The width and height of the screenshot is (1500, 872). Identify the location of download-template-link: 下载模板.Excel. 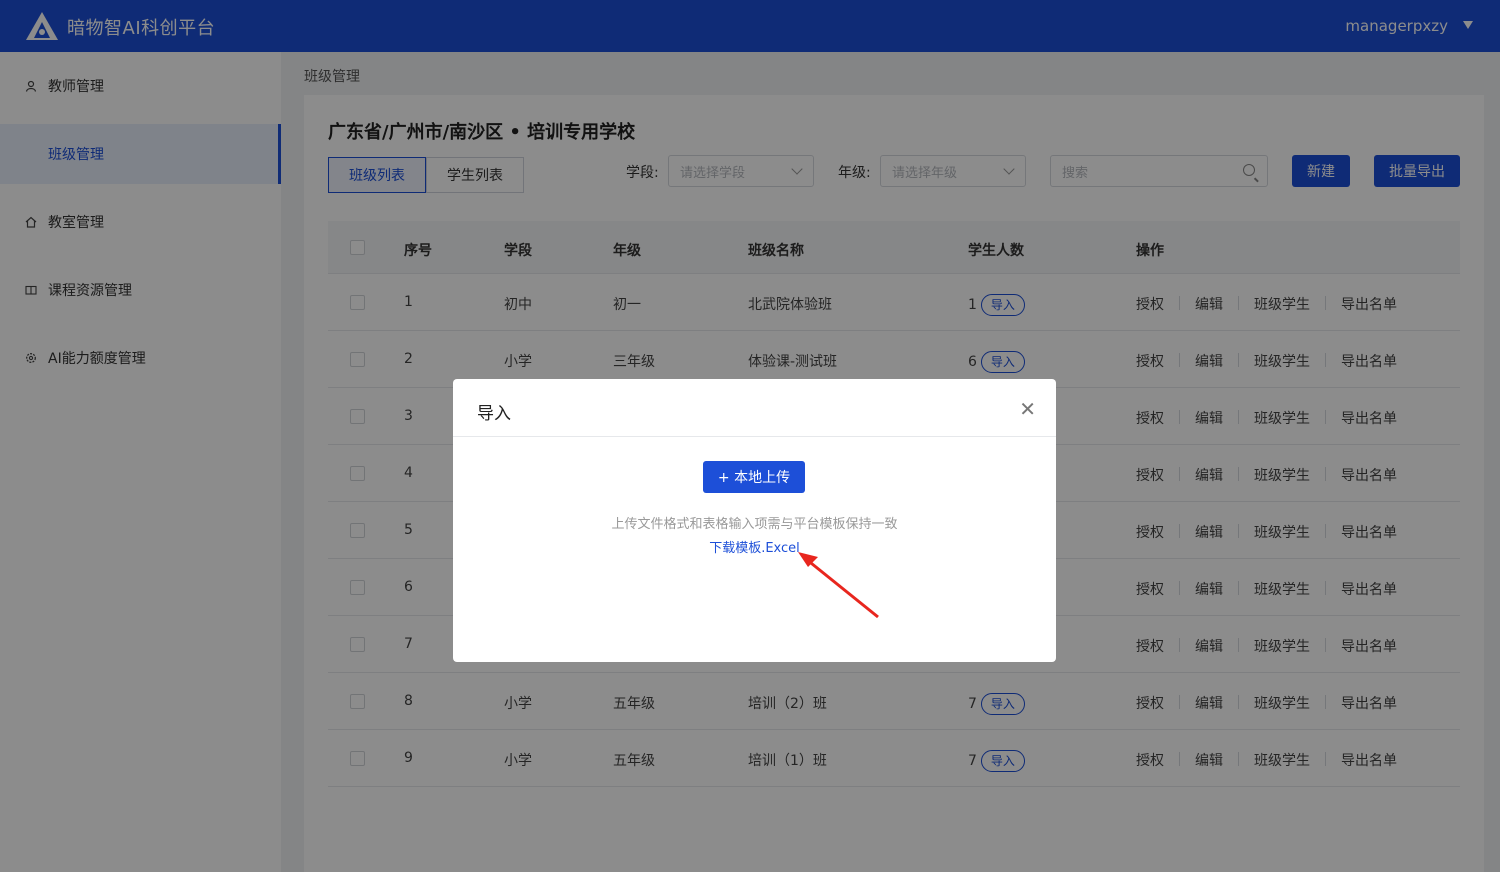
(754, 548).